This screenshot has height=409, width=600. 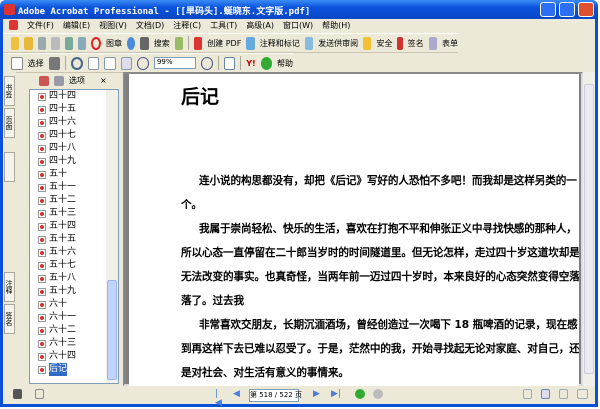 I want to click on bookmark-item: 四十七, so click(x=74, y=135).